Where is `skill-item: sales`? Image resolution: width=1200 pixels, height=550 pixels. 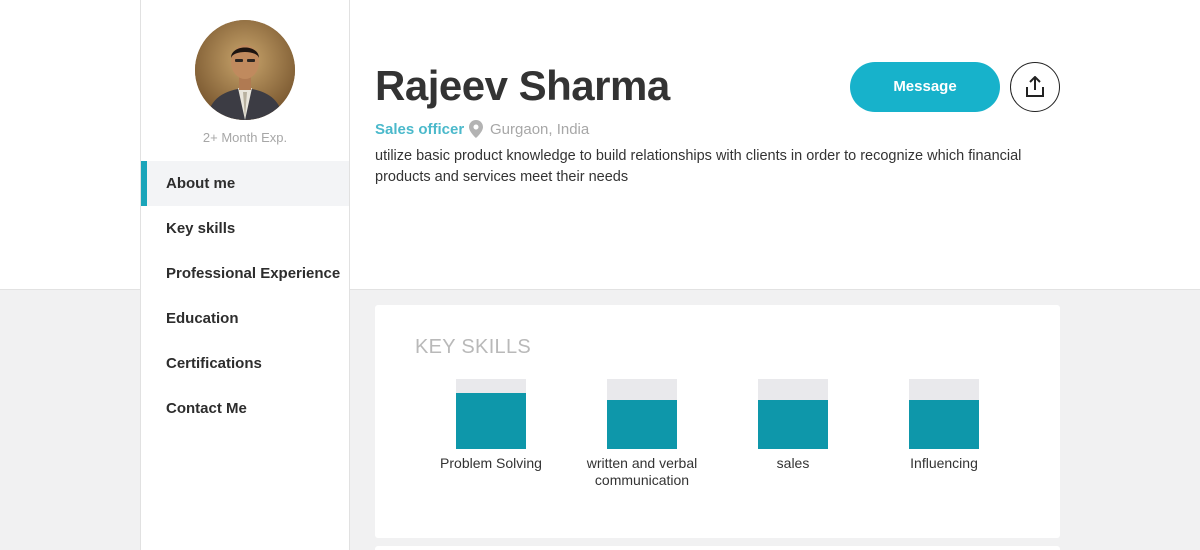 skill-item: sales is located at coordinates (793, 425).